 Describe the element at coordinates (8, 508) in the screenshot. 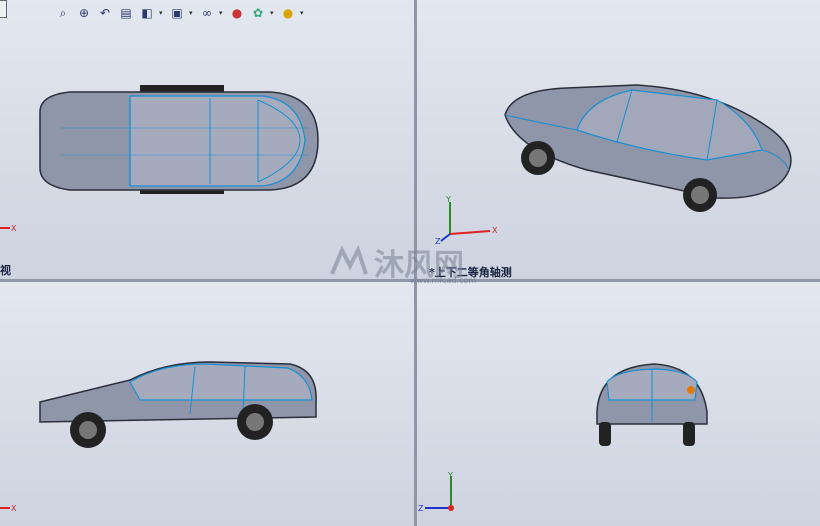

I see `axis-triad-side: X` at that location.